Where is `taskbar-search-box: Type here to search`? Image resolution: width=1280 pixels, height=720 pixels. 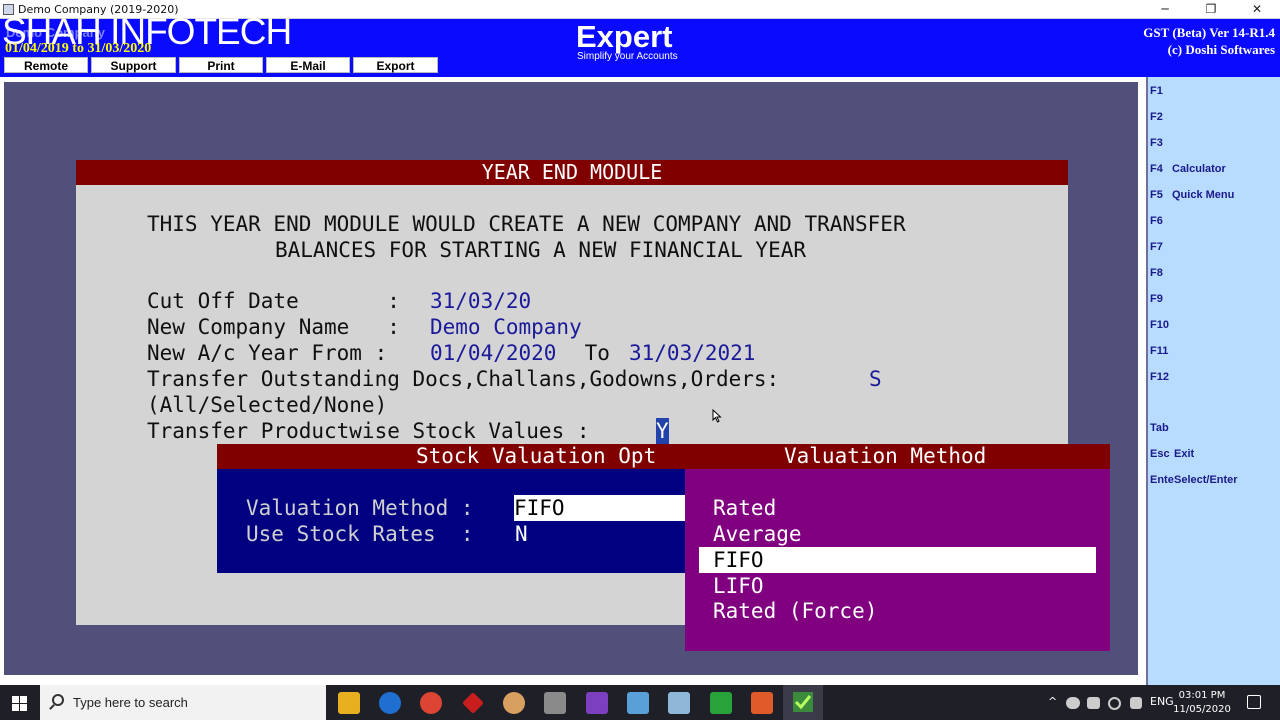
taskbar-search-box: Type here to search is located at coordinates (183, 702).